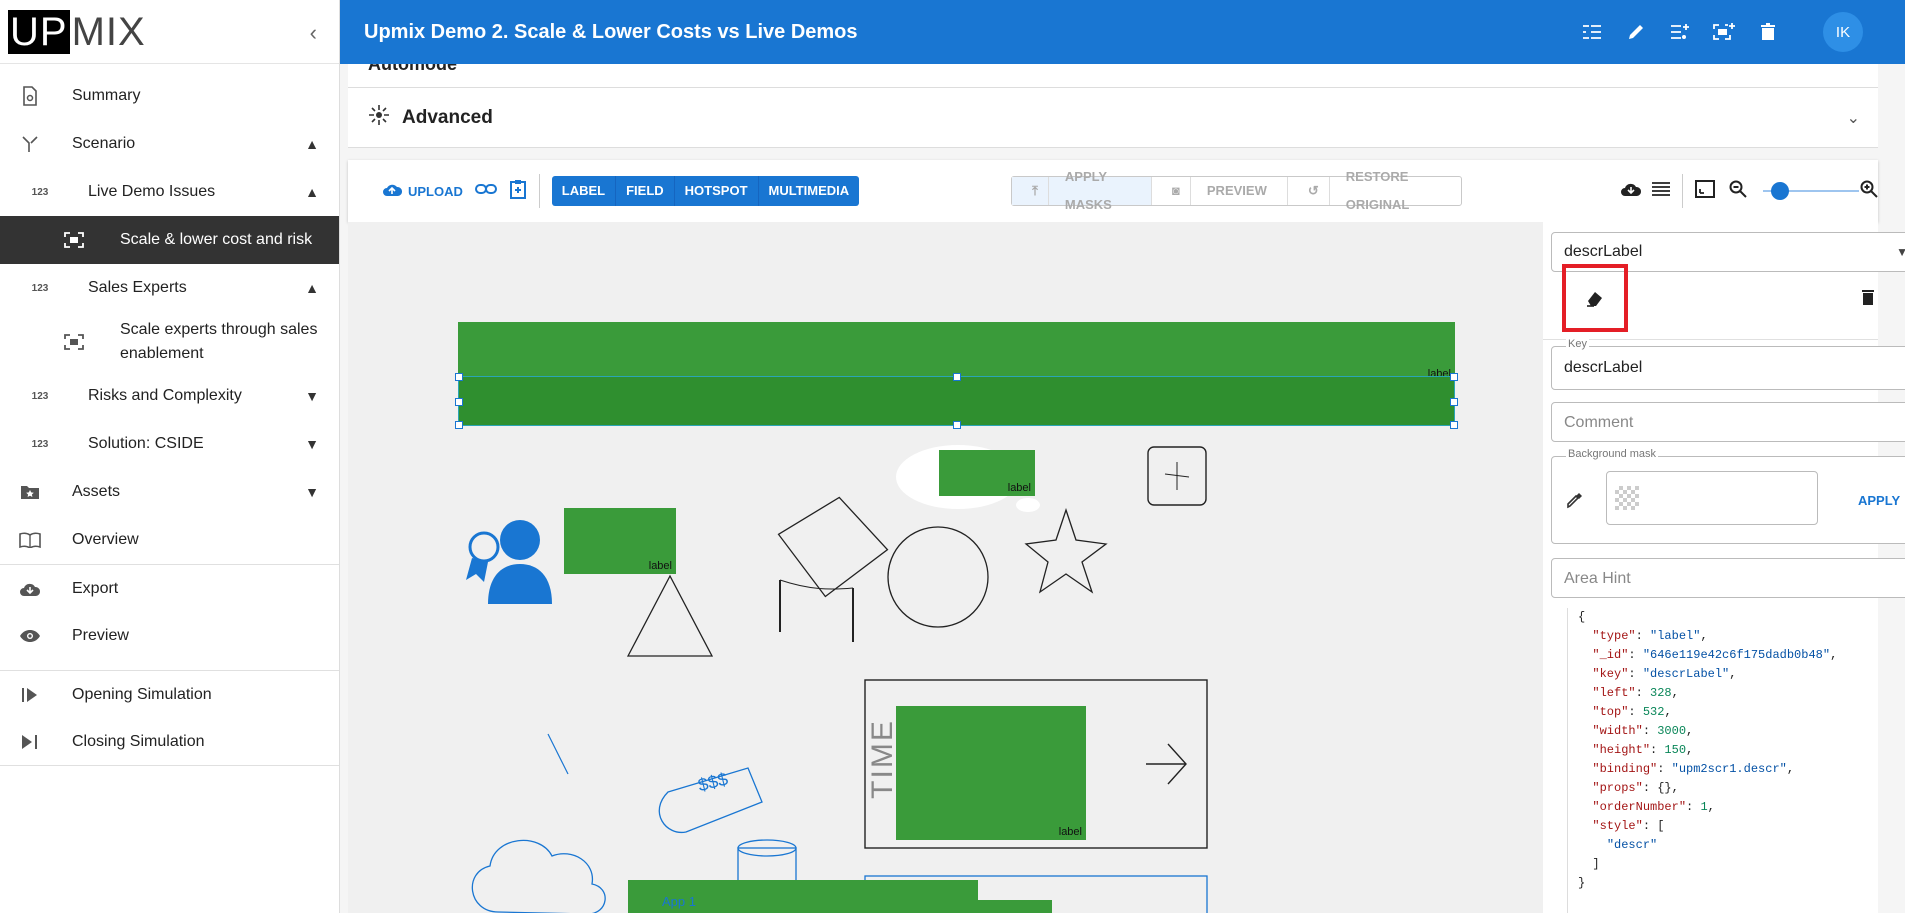 Image resolution: width=1905 pixels, height=913 pixels. What do you see at coordinates (1712, 498) in the screenshot?
I see `mask-color-swatch` at bounding box center [1712, 498].